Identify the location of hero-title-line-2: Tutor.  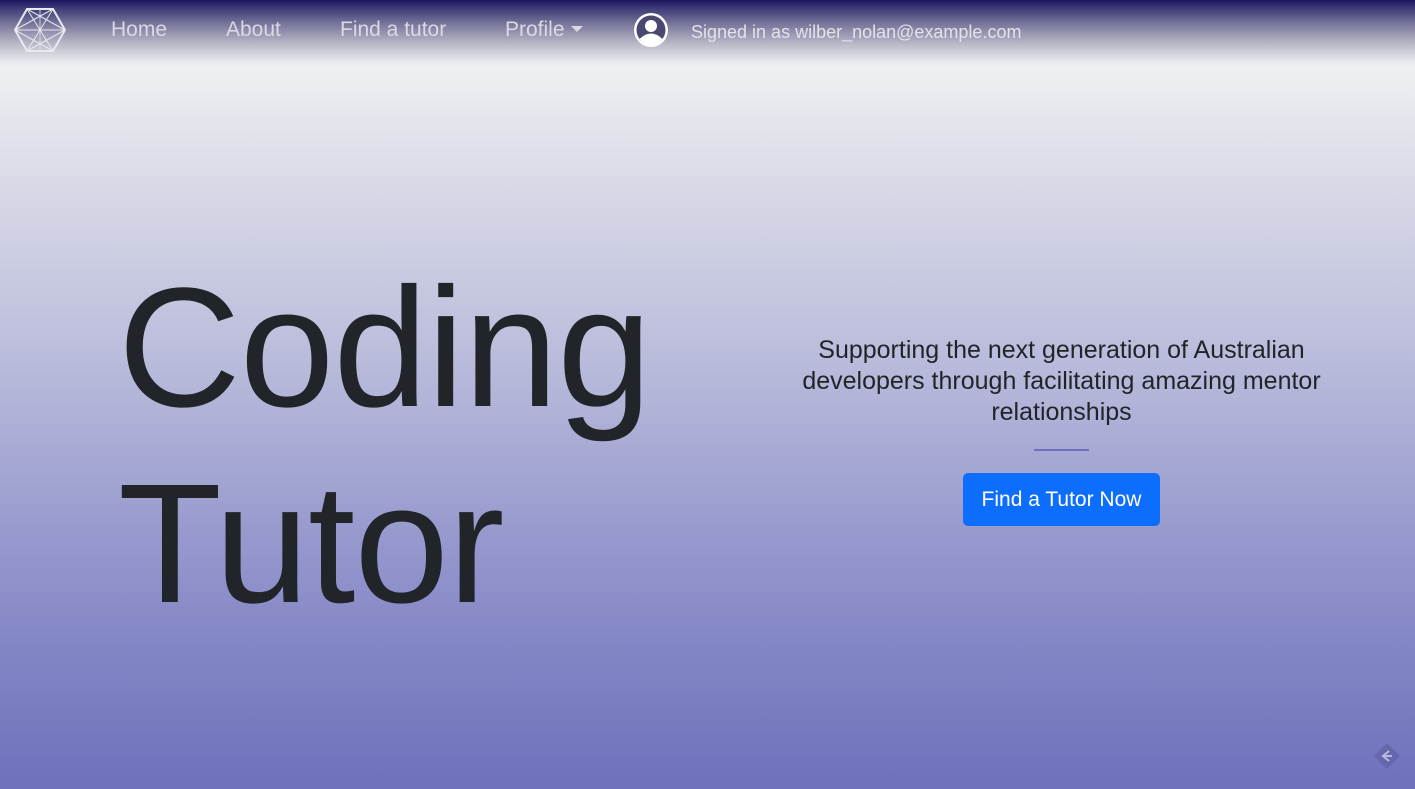
(311, 544).